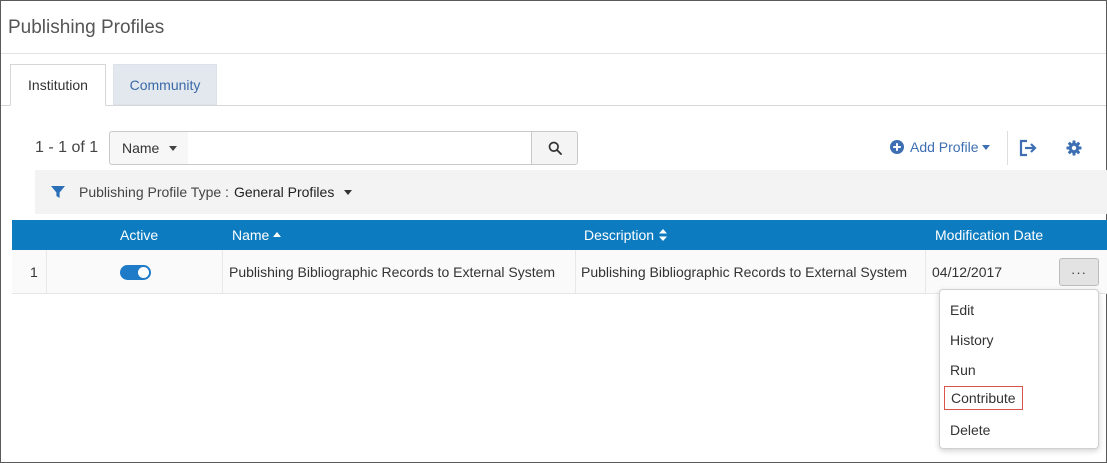 Image resolution: width=1107 pixels, height=463 pixels. I want to click on export-button, so click(1028, 149).